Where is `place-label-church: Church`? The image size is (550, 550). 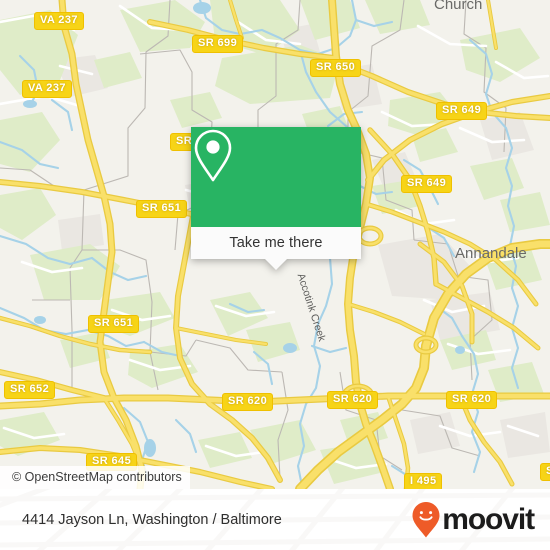 place-label-church: Church is located at coordinates (458, 6).